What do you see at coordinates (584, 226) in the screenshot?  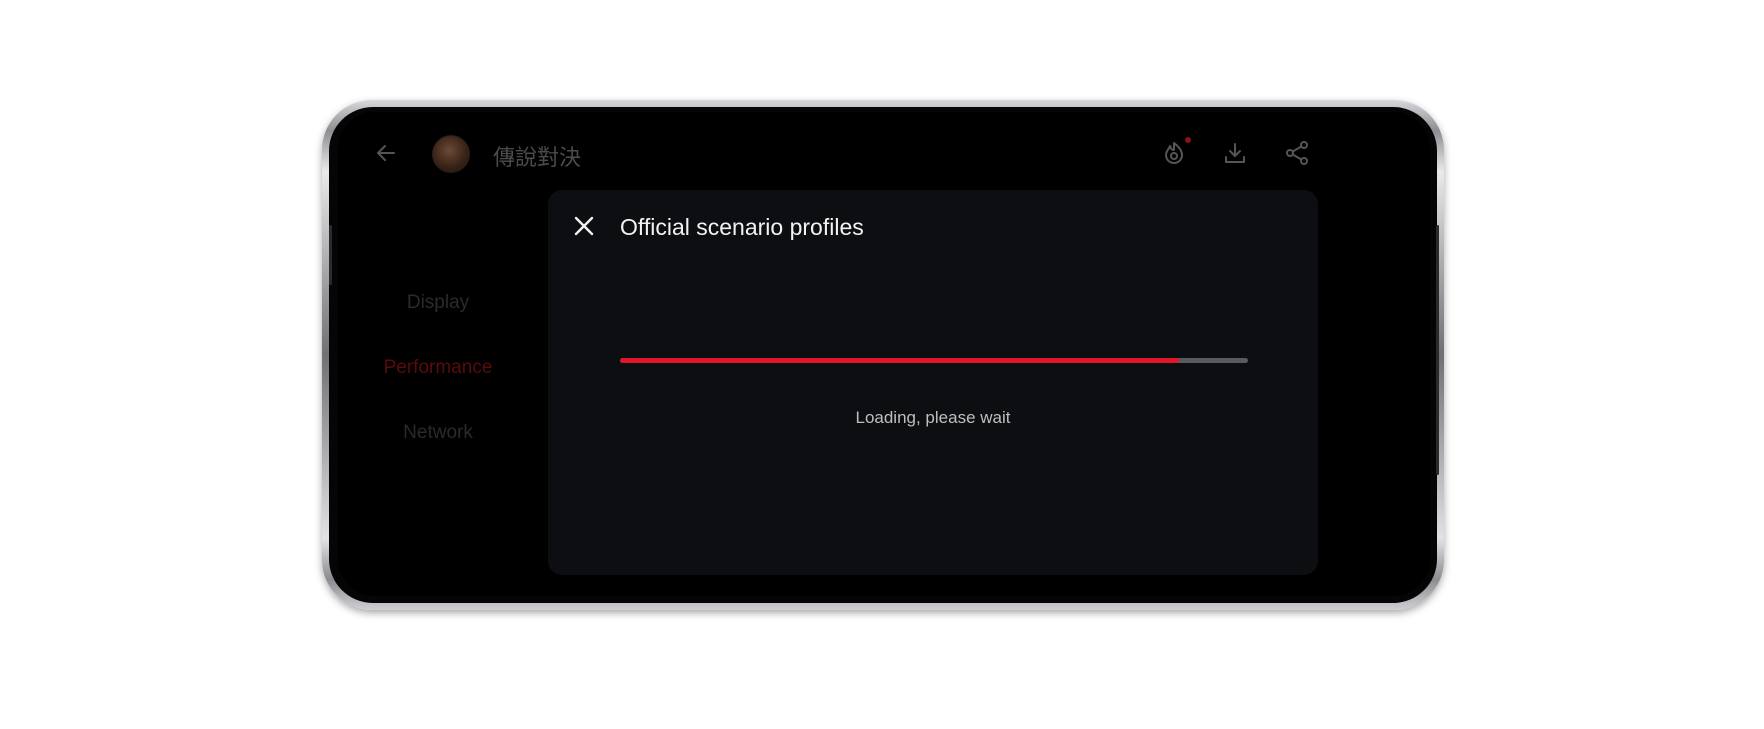 I see `close-icon` at bounding box center [584, 226].